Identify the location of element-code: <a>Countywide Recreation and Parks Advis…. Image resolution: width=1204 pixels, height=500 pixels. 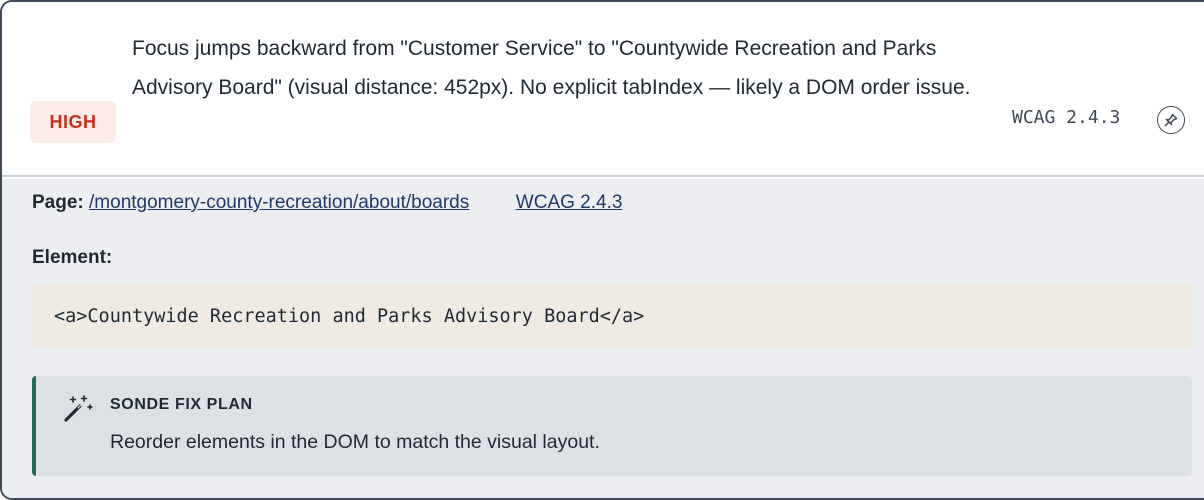
(612, 316).